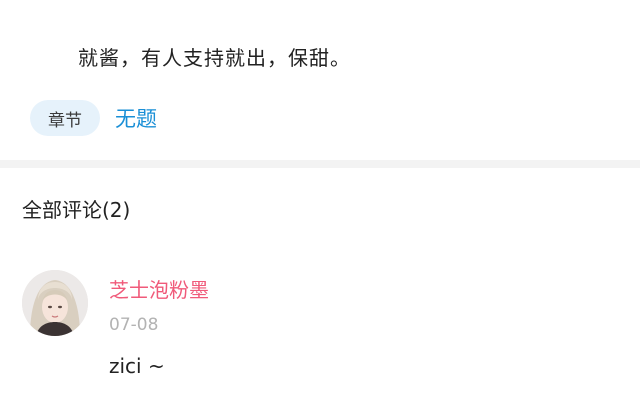 The image size is (640, 400). What do you see at coordinates (320, 164) in the screenshot?
I see `section-divider` at bounding box center [320, 164].